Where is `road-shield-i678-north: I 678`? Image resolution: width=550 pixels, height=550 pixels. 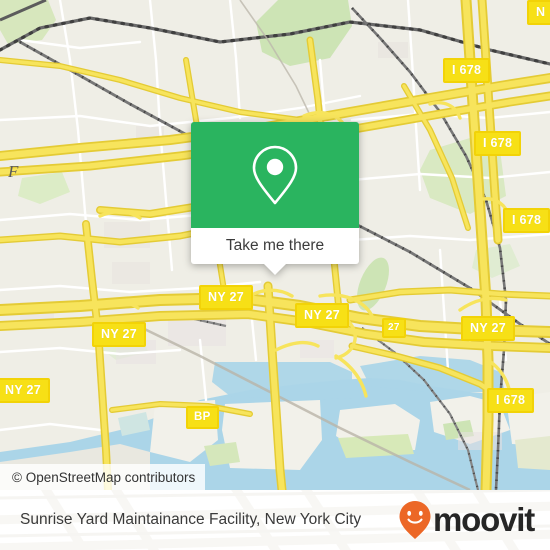 road-shield-i678-north: I 678 is located at coordinates (467, 70).